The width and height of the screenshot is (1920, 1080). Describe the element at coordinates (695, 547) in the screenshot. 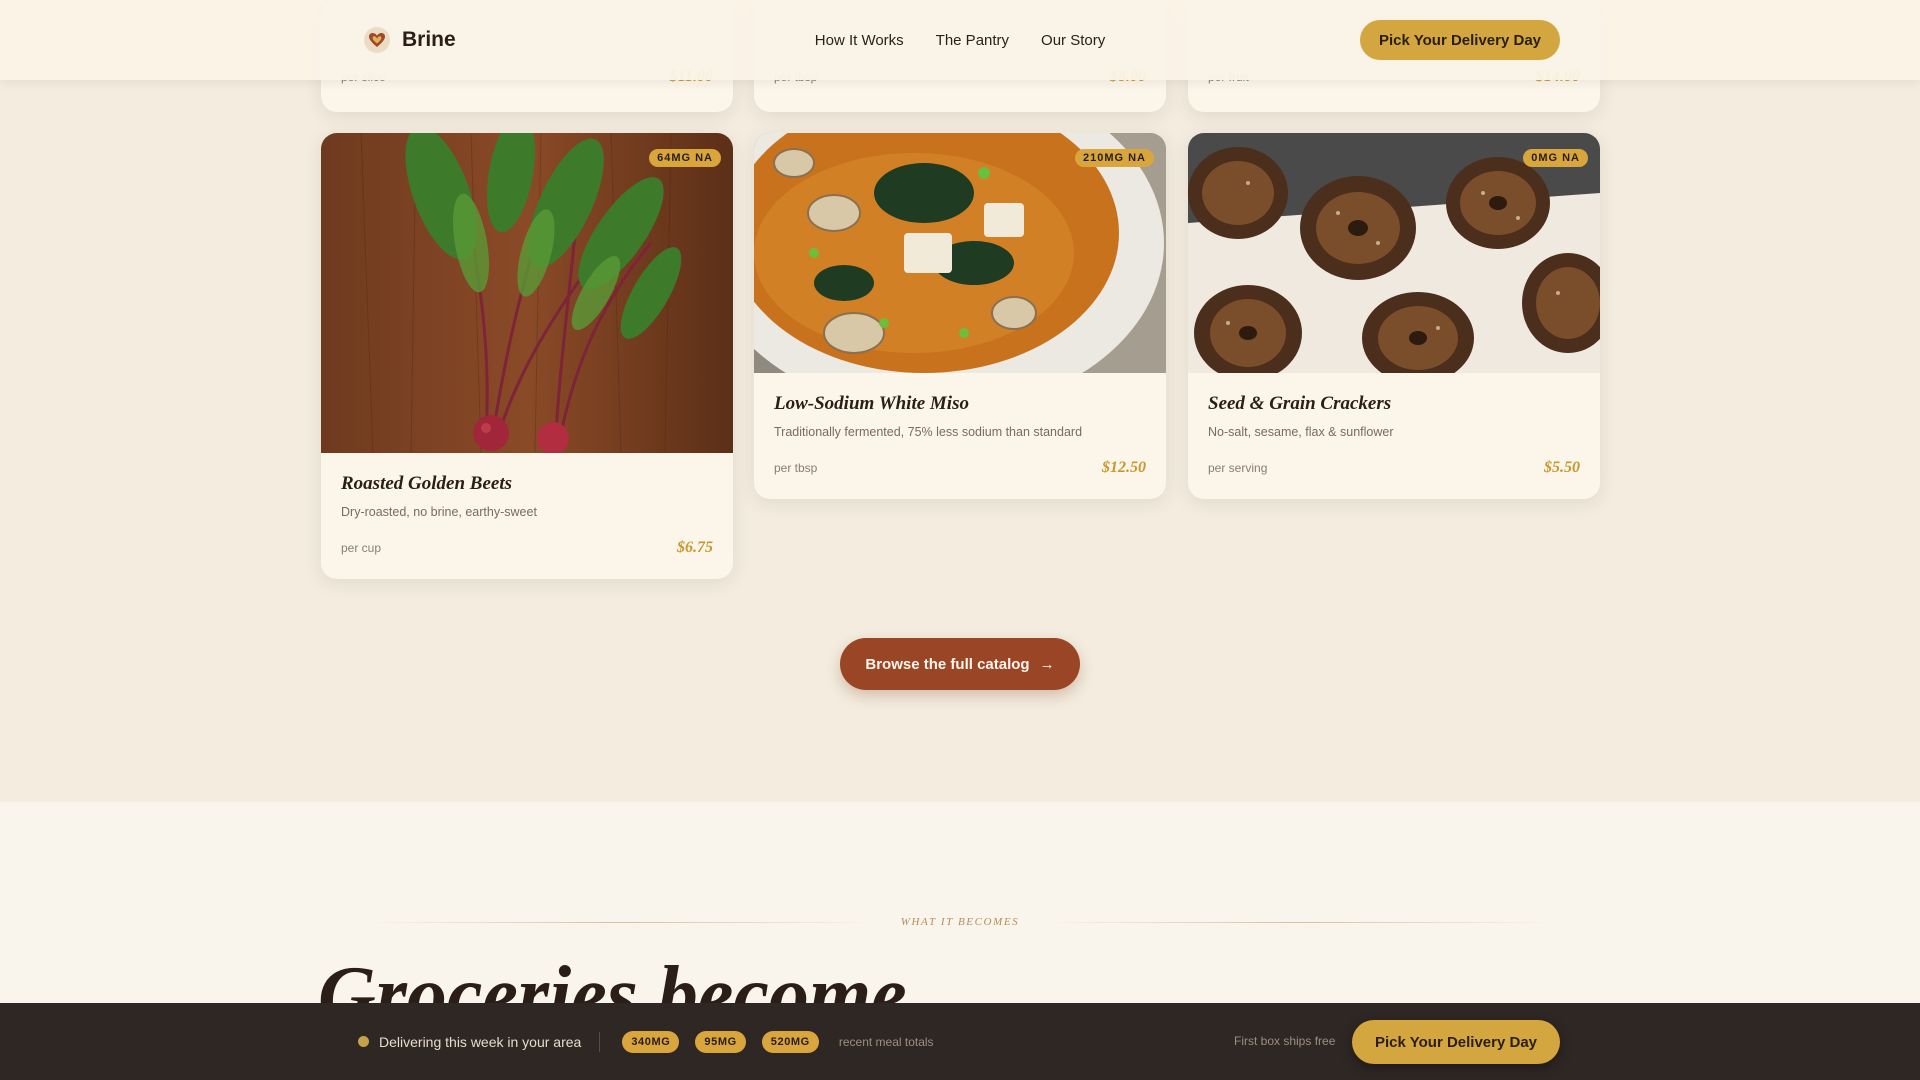

I see `card-price: $6.75` at that location.